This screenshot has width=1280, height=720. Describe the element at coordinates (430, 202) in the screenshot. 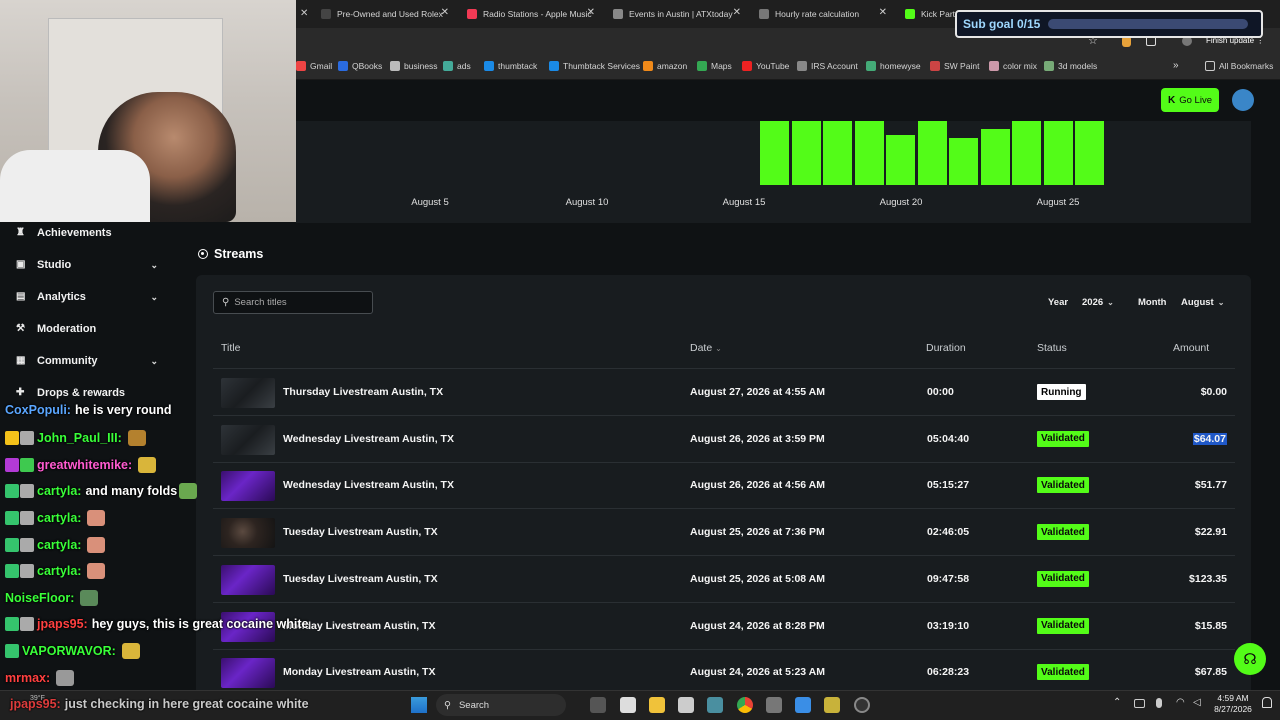

I see `chart-x-tick-label: August 5` at that location.